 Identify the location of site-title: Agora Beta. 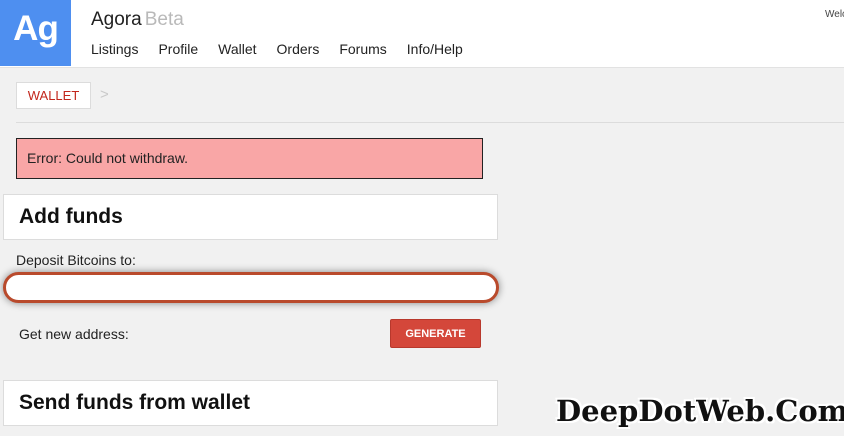
(137, 20).